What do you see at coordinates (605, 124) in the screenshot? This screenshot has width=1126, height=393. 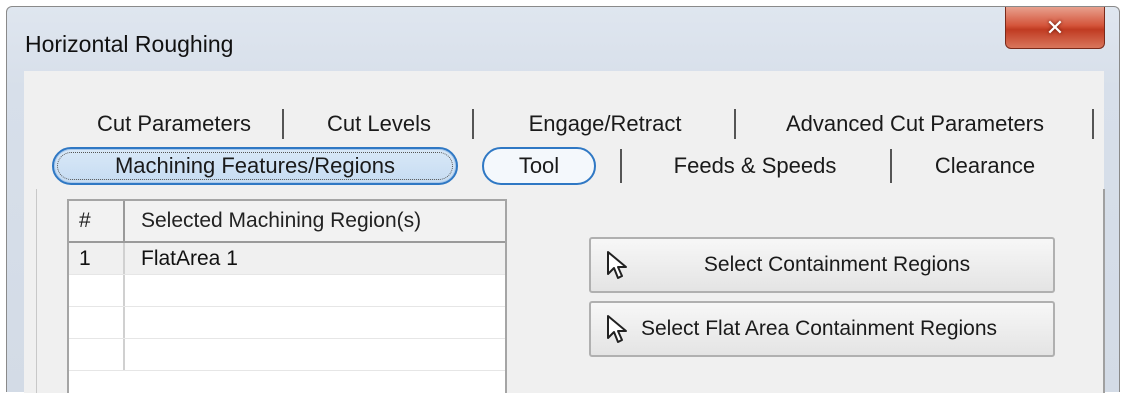 I see `tab-engage-retract: Engage/Retract` at bounding box center [605, 124].